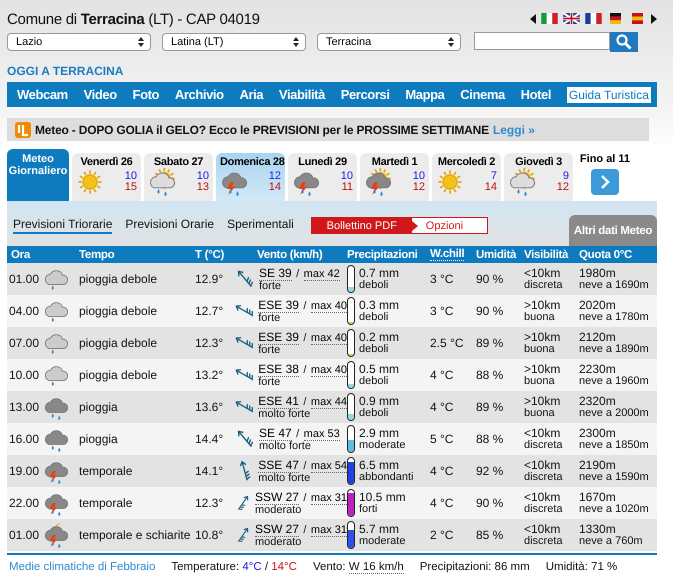 Image resolution: width=673 pixels, height=578 pixels. Describe the element at coordinates (276, 529) in the screenshot. I see `wind-speed: SSW 27` at that location.